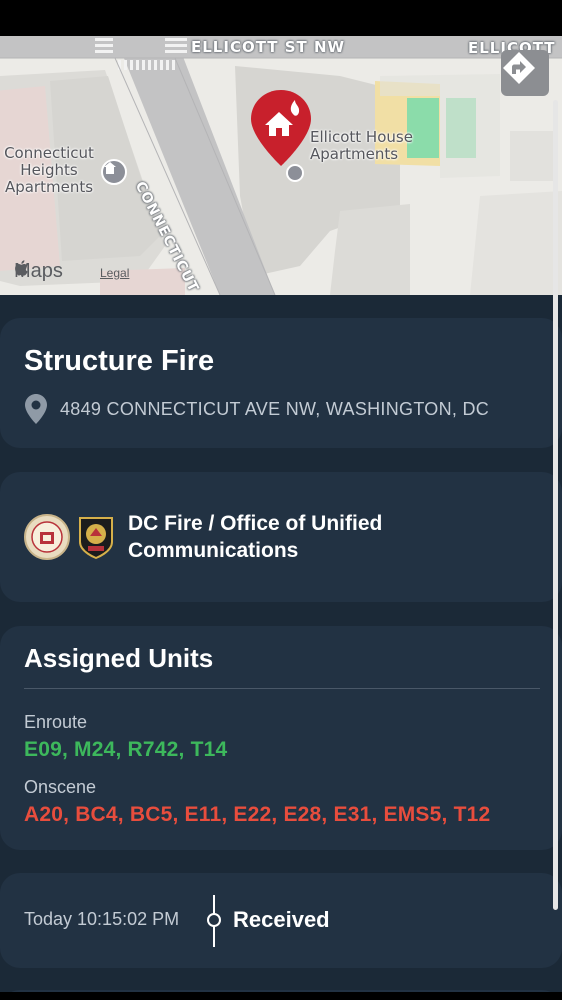 Image resolution: width=562 pixels, height=1000 pixels. Describe the element at coordinates (47, 537) in the screenshot. I see `ouc-seal-icon` at that location.